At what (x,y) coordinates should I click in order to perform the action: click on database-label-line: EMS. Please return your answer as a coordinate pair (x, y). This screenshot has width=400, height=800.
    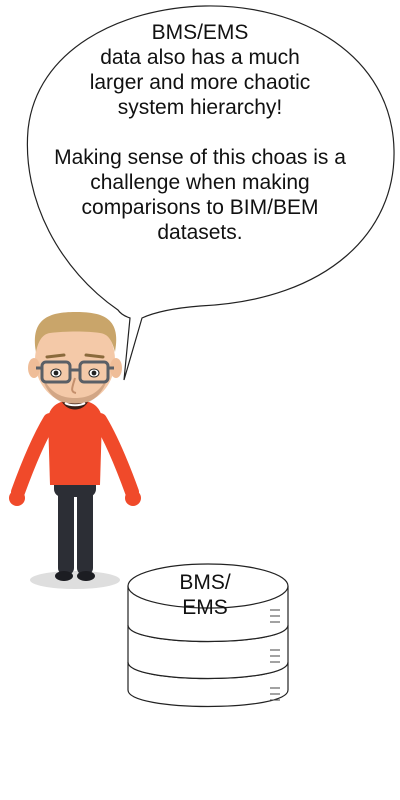
    Looking at the image, I should click on (205, 607).